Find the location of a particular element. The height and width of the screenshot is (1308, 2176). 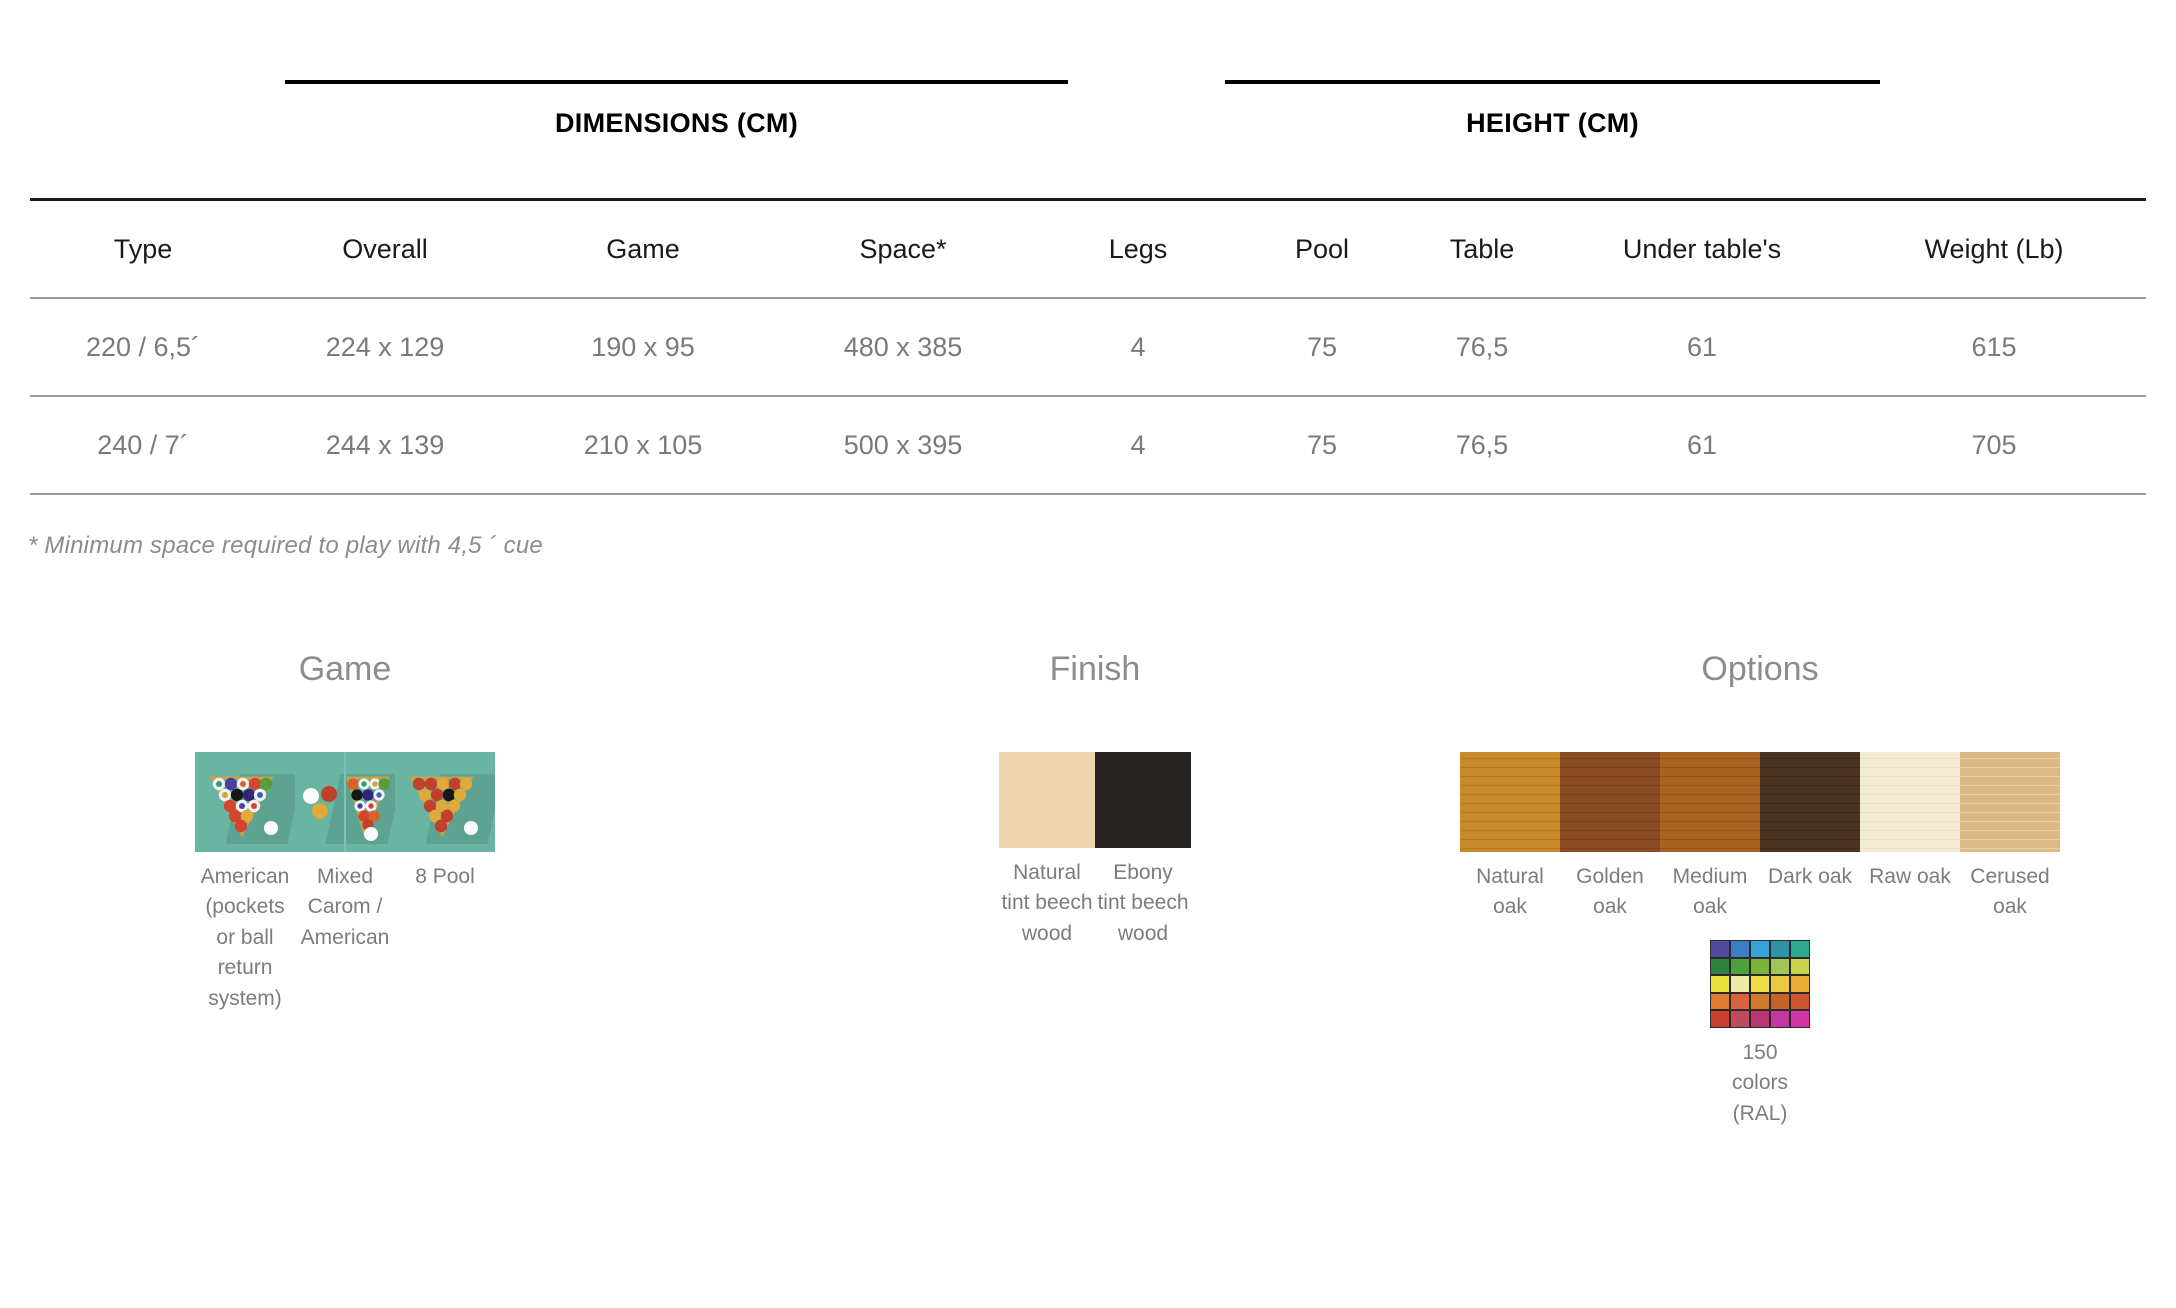

column-header-pool: Pool is located at coordinates (1322, 248).